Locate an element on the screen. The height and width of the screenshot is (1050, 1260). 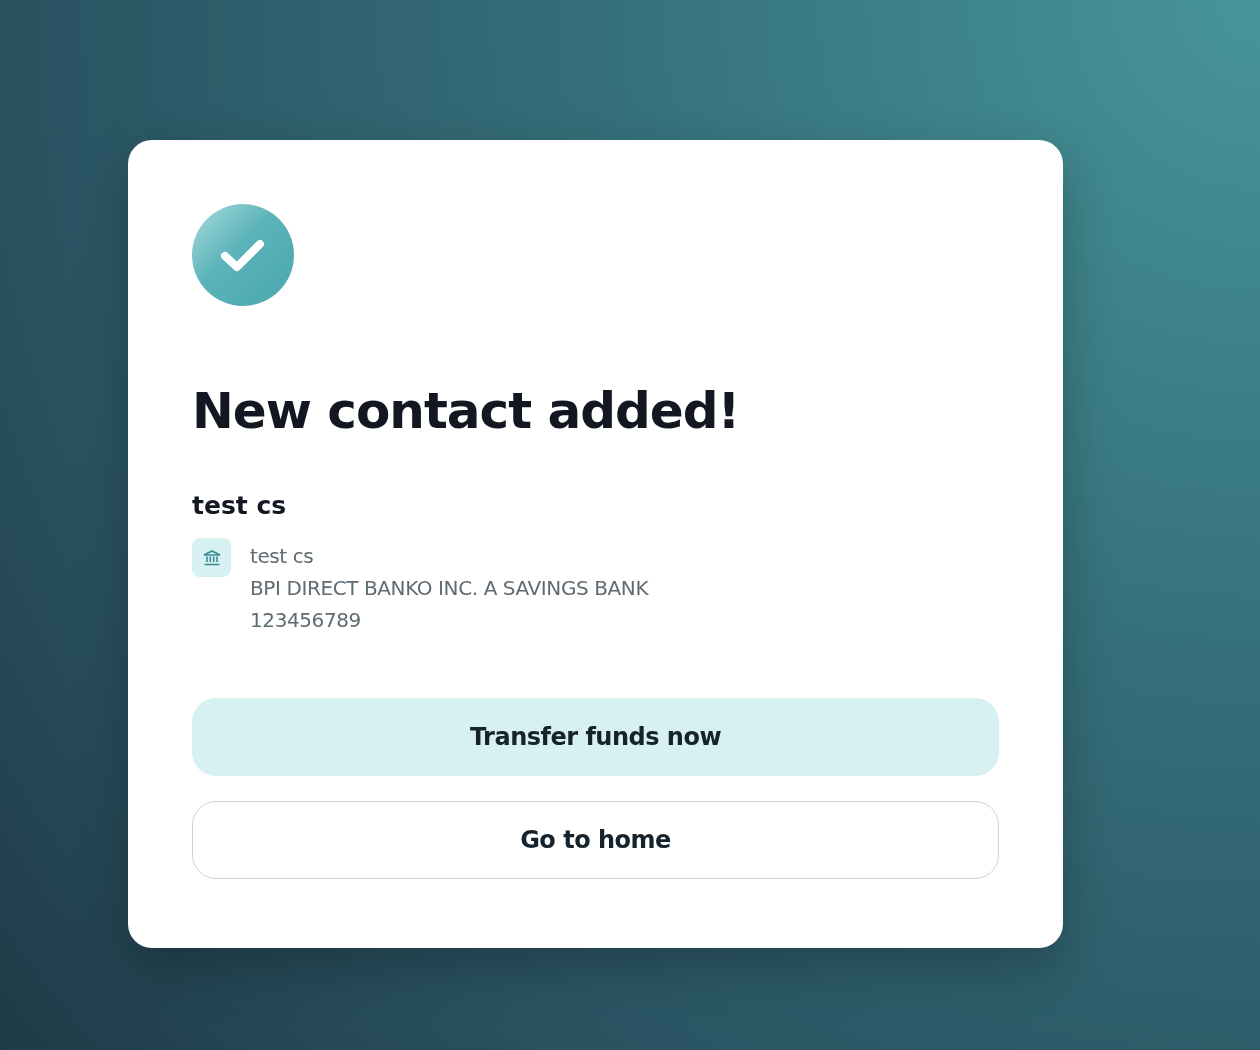
success-title: New contact added! is located at coordinates (466, 411).